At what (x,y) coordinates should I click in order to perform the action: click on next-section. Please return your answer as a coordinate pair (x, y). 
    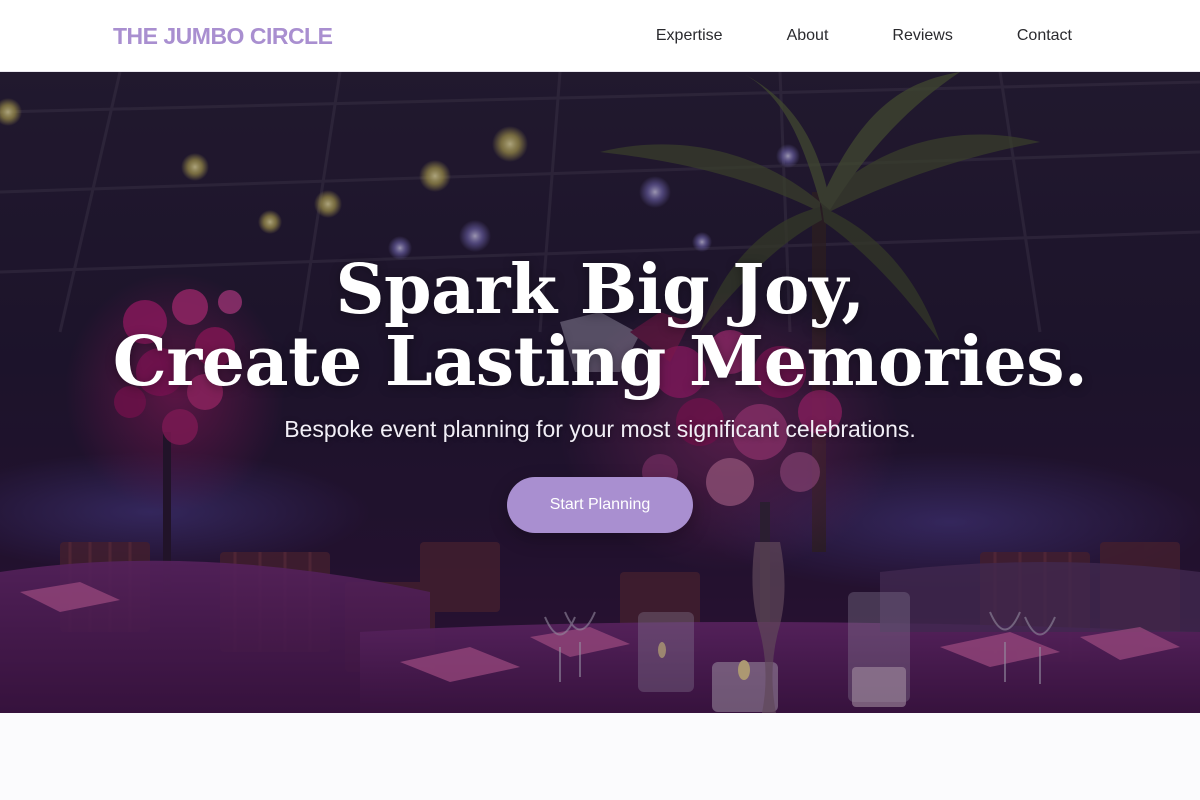
    Looking at the image, I should click on (600, 756).